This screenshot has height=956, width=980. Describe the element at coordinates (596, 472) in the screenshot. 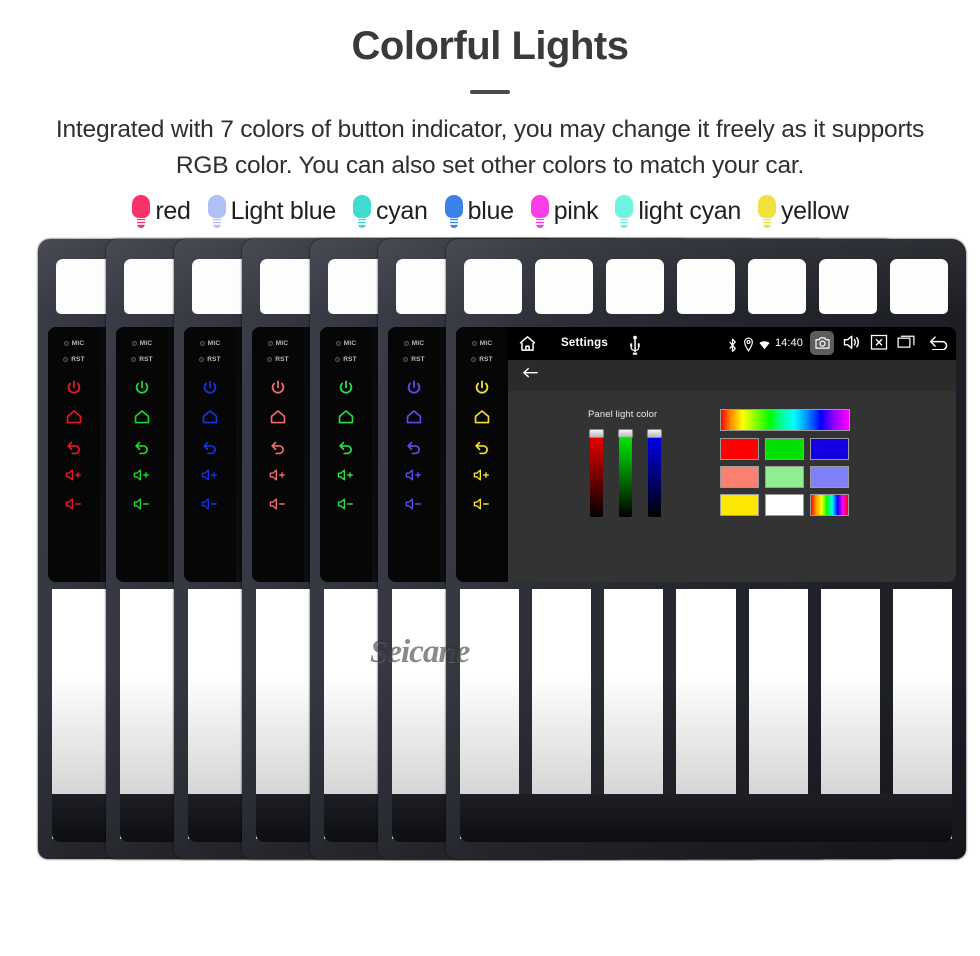

I see `red-slider` at that location.